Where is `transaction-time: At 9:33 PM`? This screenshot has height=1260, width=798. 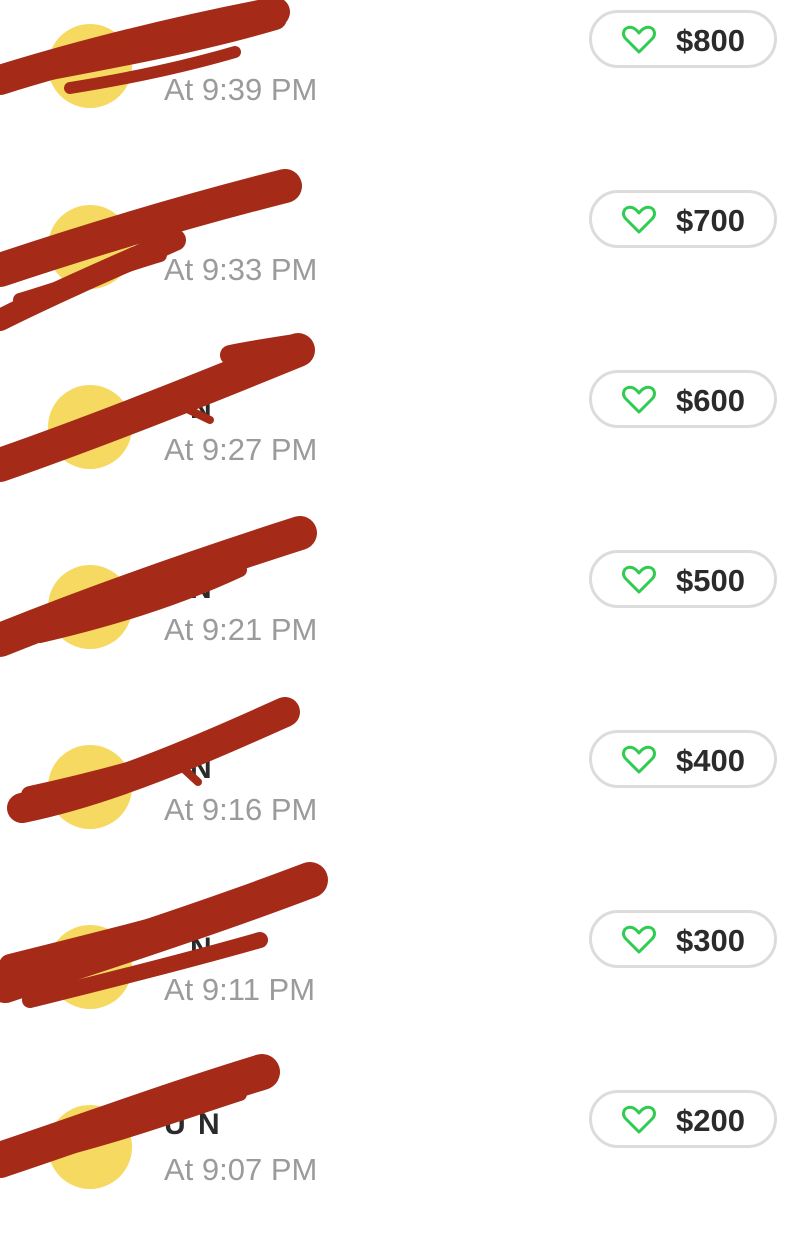
transaction-time: At 9:33 PM is located at coordinates (241, 269).